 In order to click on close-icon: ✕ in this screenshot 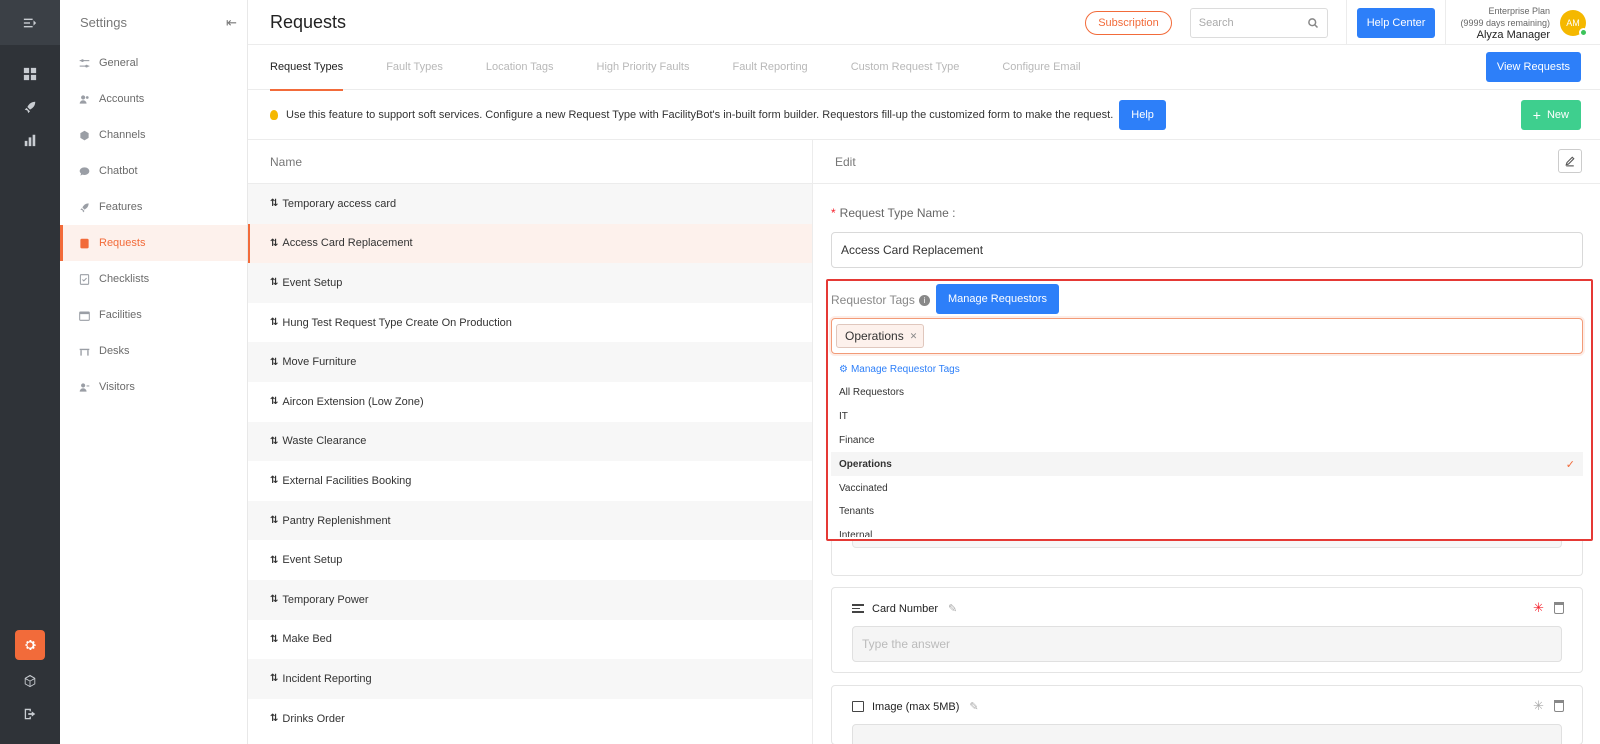, I will do `click(914, 336)`.